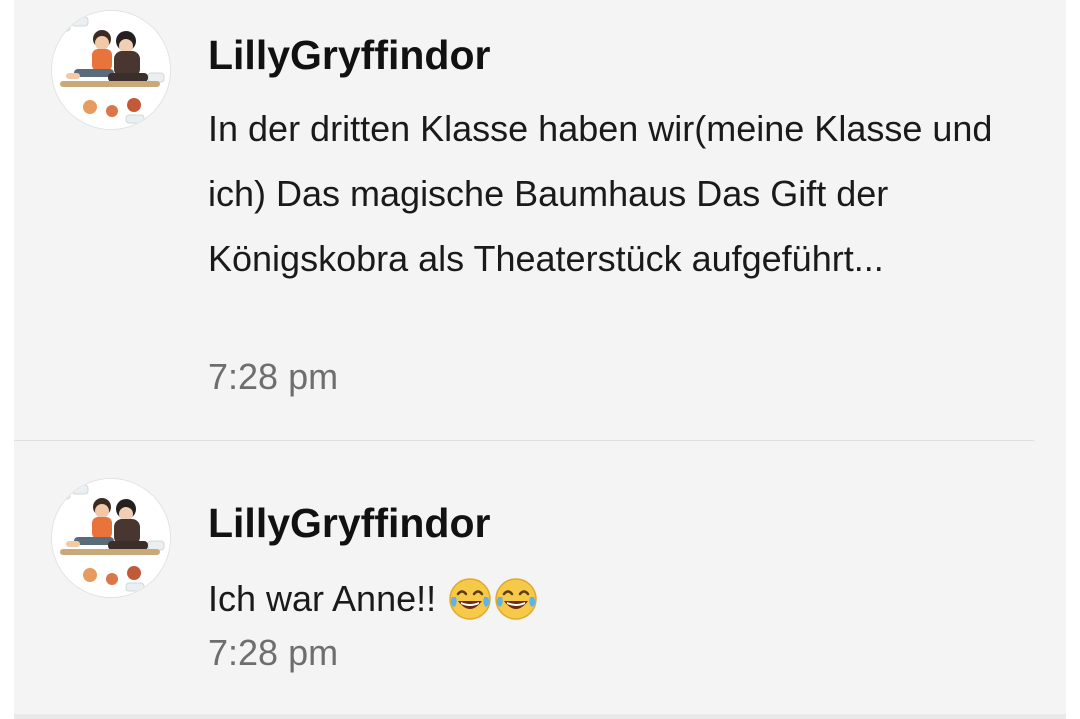  Describe the element at coordinates (322, 598) in the screenshot. I see `message-text: Ich war Anne!!` at that location.